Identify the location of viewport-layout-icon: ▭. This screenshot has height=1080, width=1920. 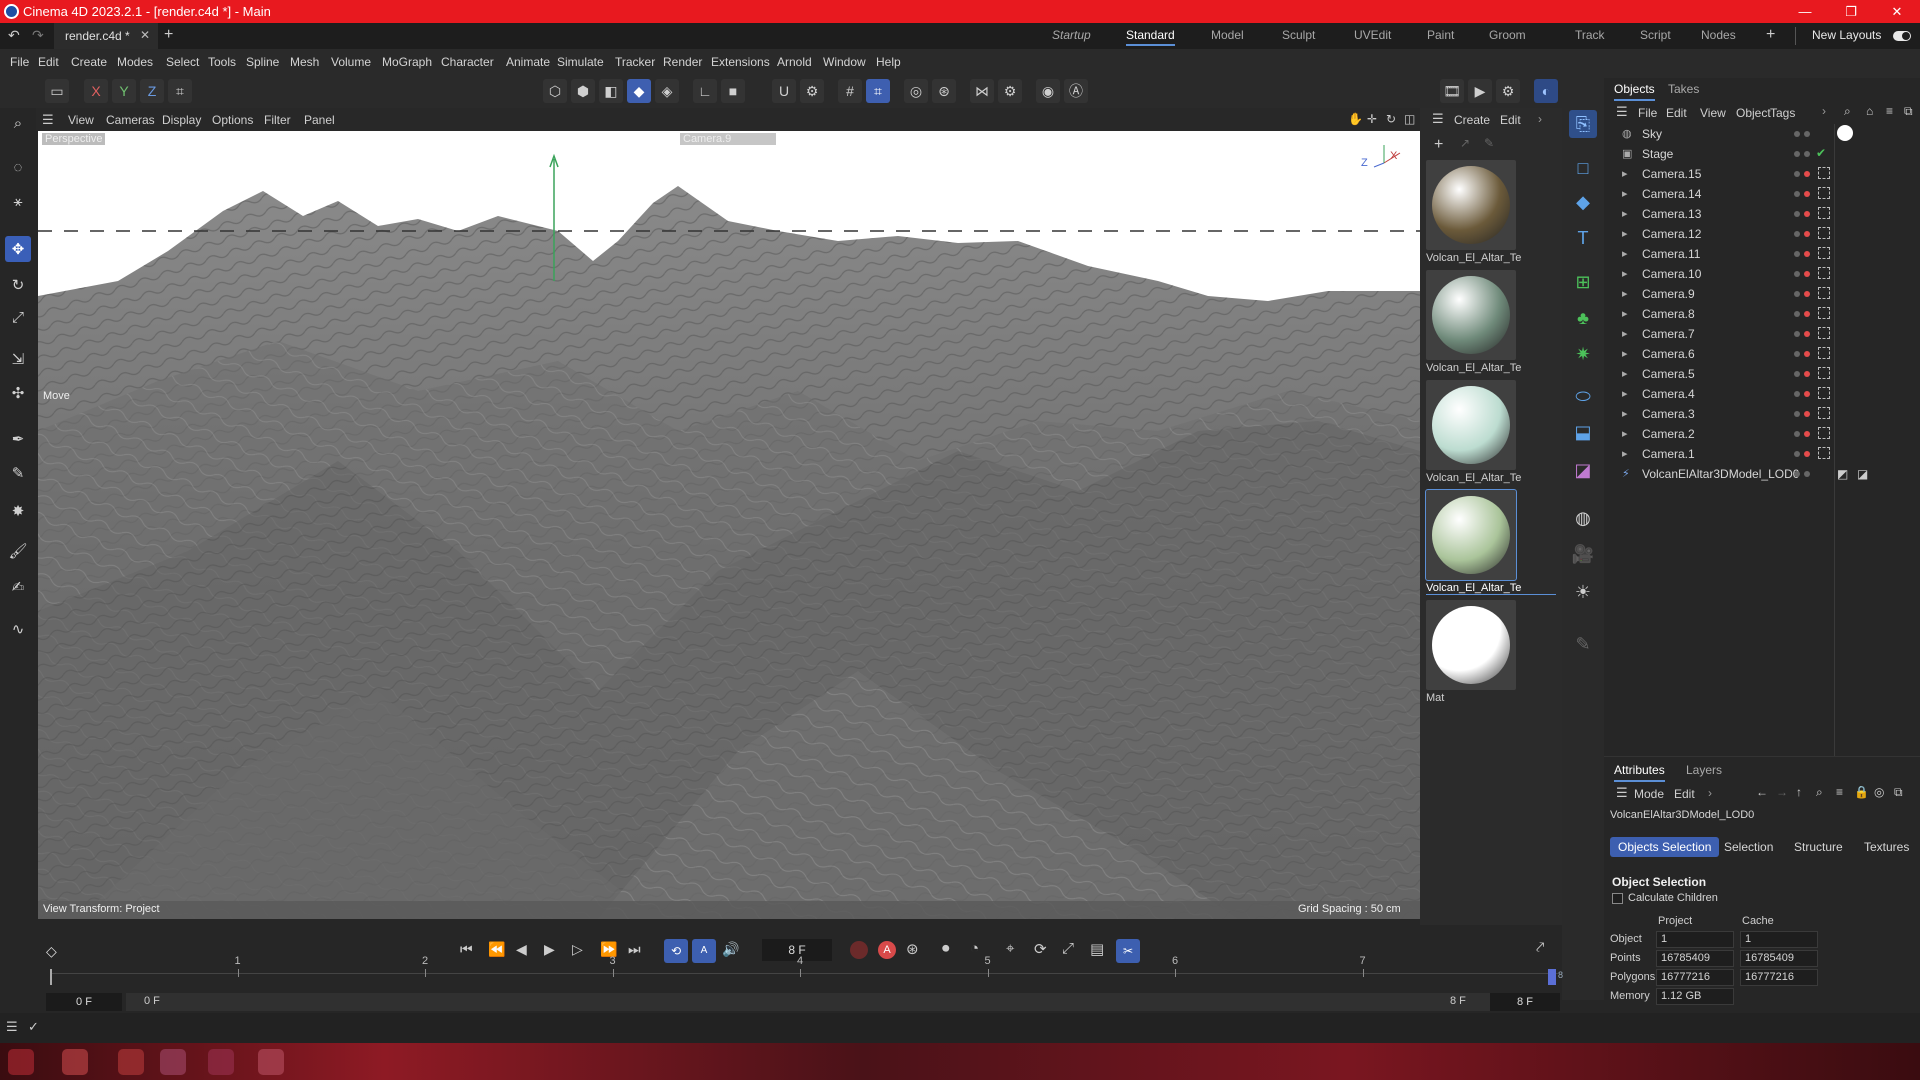
(57, 91).